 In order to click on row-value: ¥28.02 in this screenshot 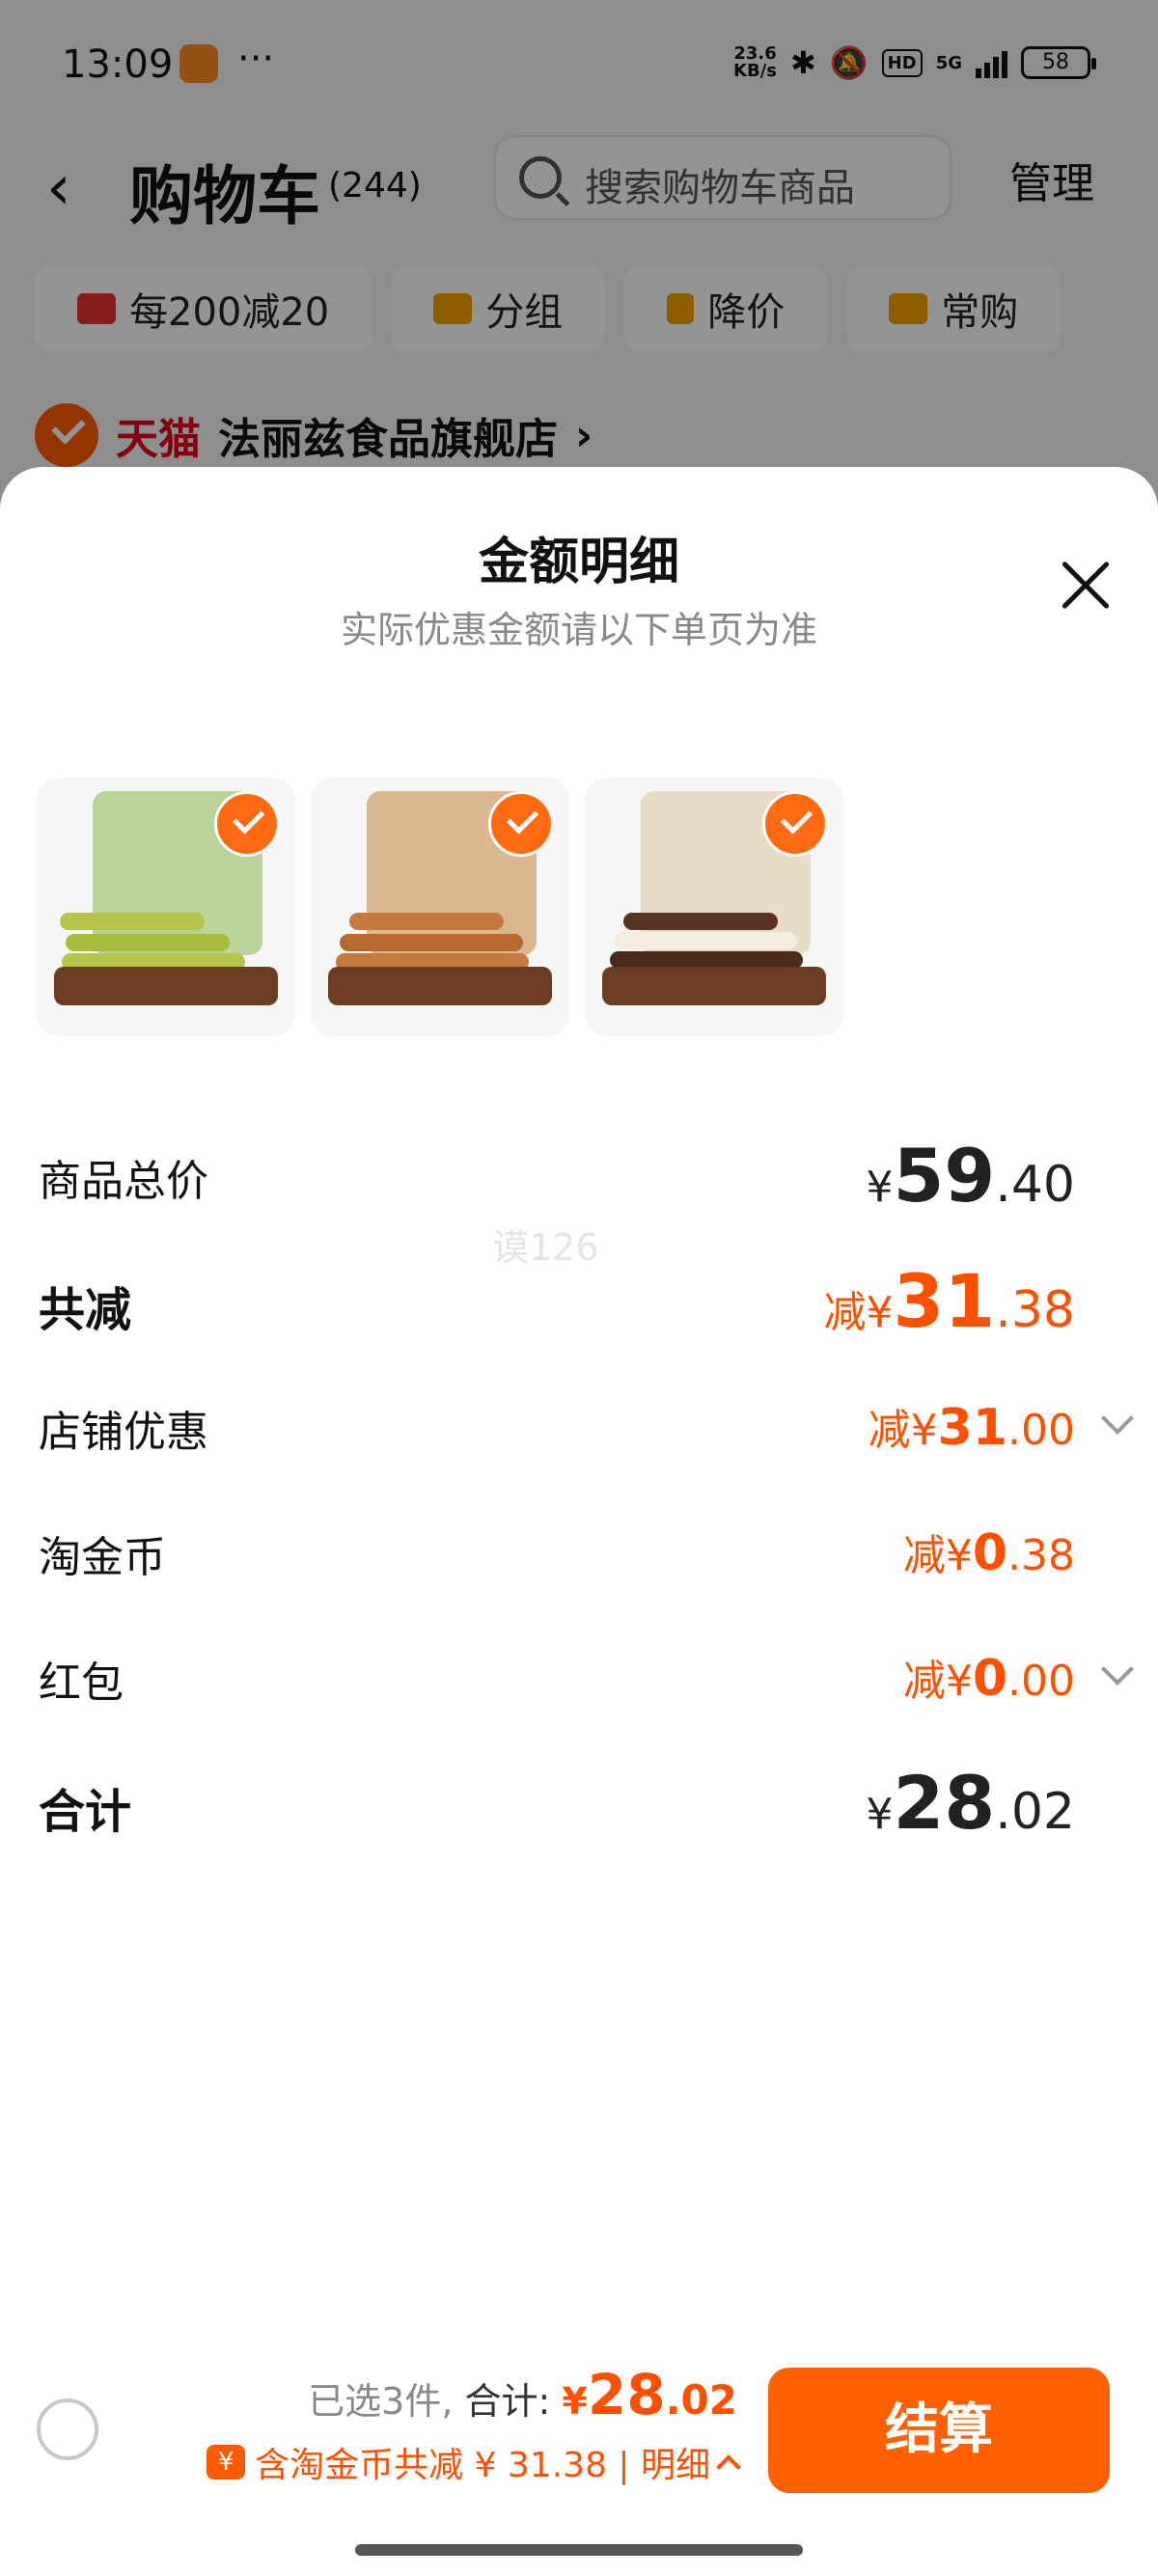, I will do `click(971, 1803)`.